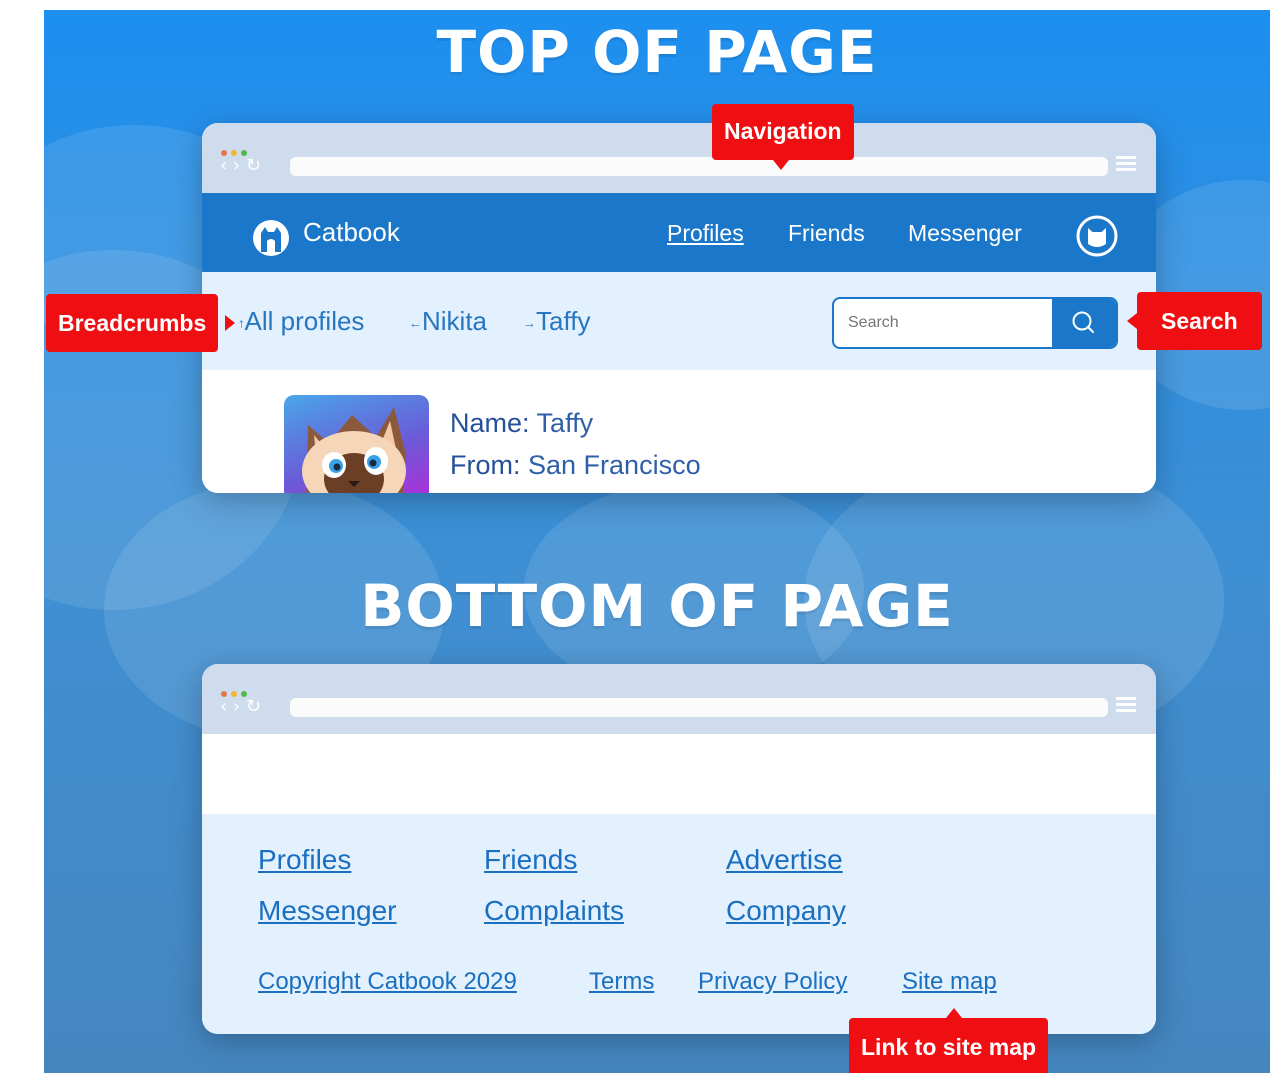 The width and height of the screenshot is (1270, 1076). I want to click on bottom-heading: BOTTOM OF PAGE, so click(657, 606).